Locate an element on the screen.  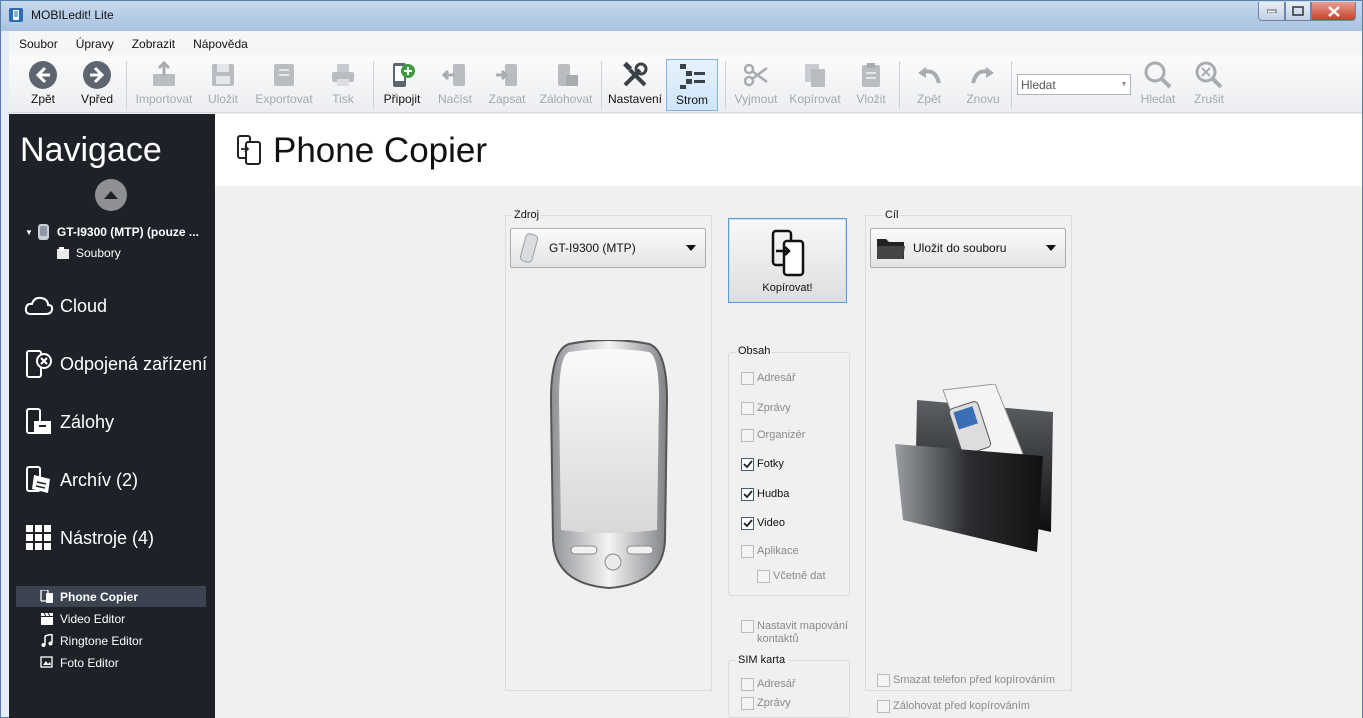
search-button: Hledat is located at coordinates (1158, 85).